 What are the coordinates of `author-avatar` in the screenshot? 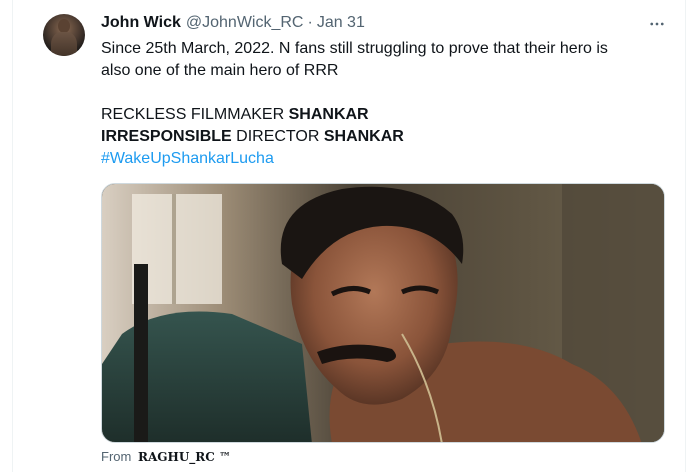 It's located at (64, 35).